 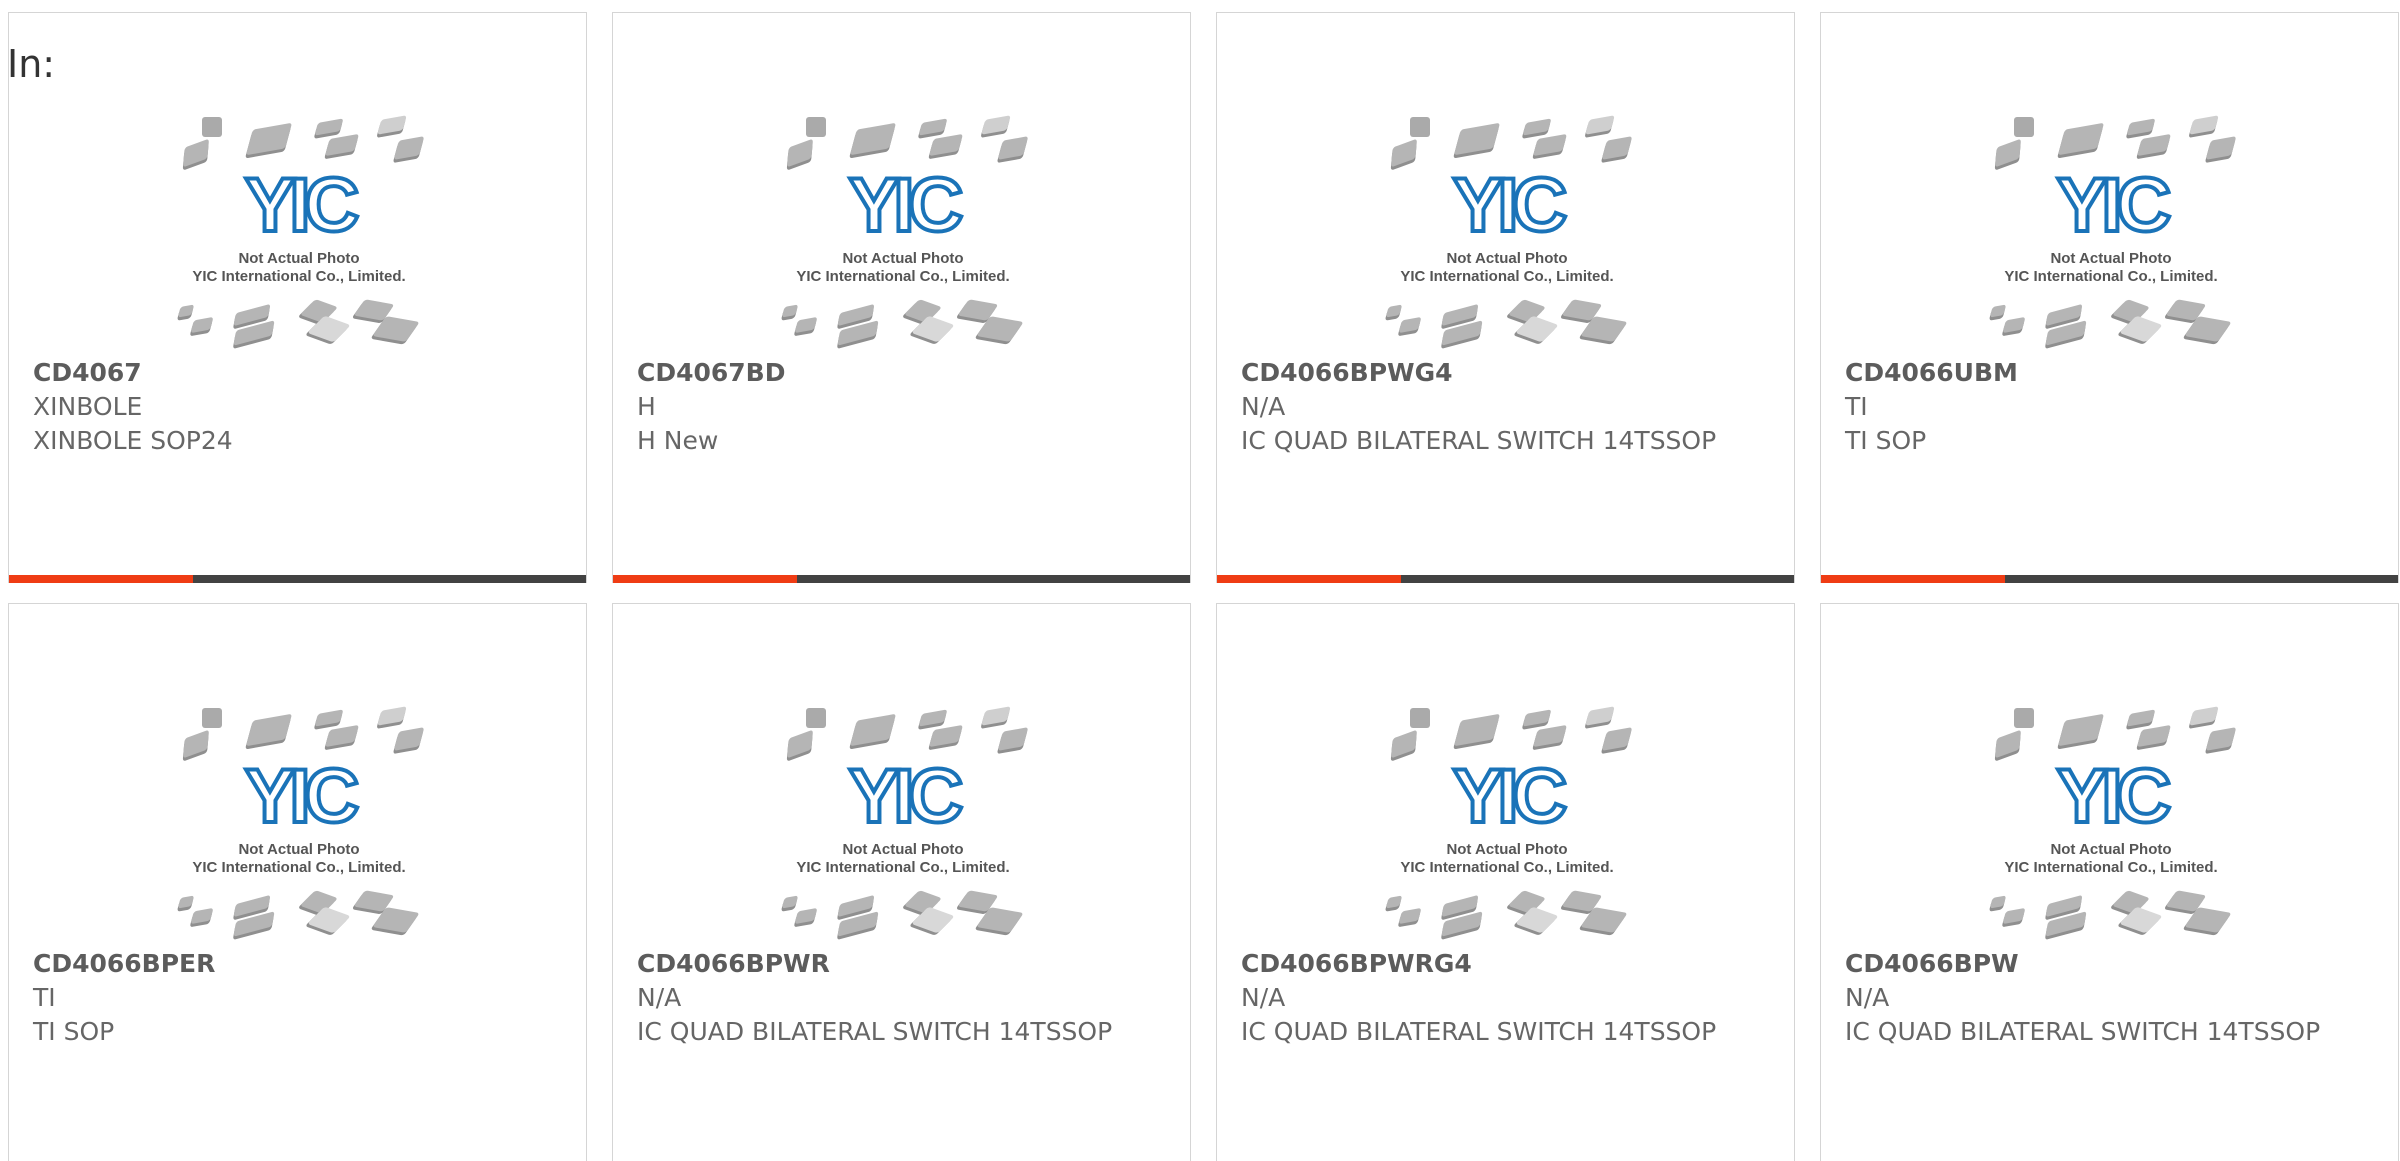 I want to click on description: XINBOLE SOP24, so click(x=133, y=440).